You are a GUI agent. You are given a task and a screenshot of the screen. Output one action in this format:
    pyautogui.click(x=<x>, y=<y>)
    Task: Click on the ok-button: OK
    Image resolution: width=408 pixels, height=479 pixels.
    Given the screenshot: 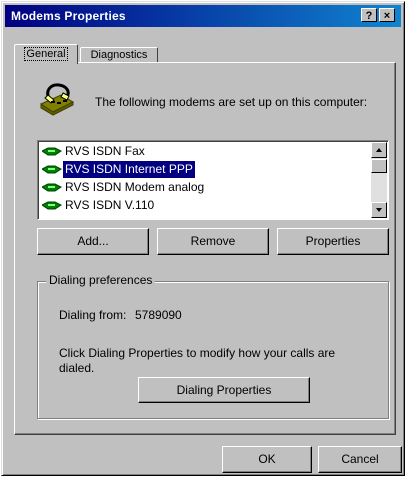 What is the action you would take?
    pyautogui.click(x=267, y=459)
    